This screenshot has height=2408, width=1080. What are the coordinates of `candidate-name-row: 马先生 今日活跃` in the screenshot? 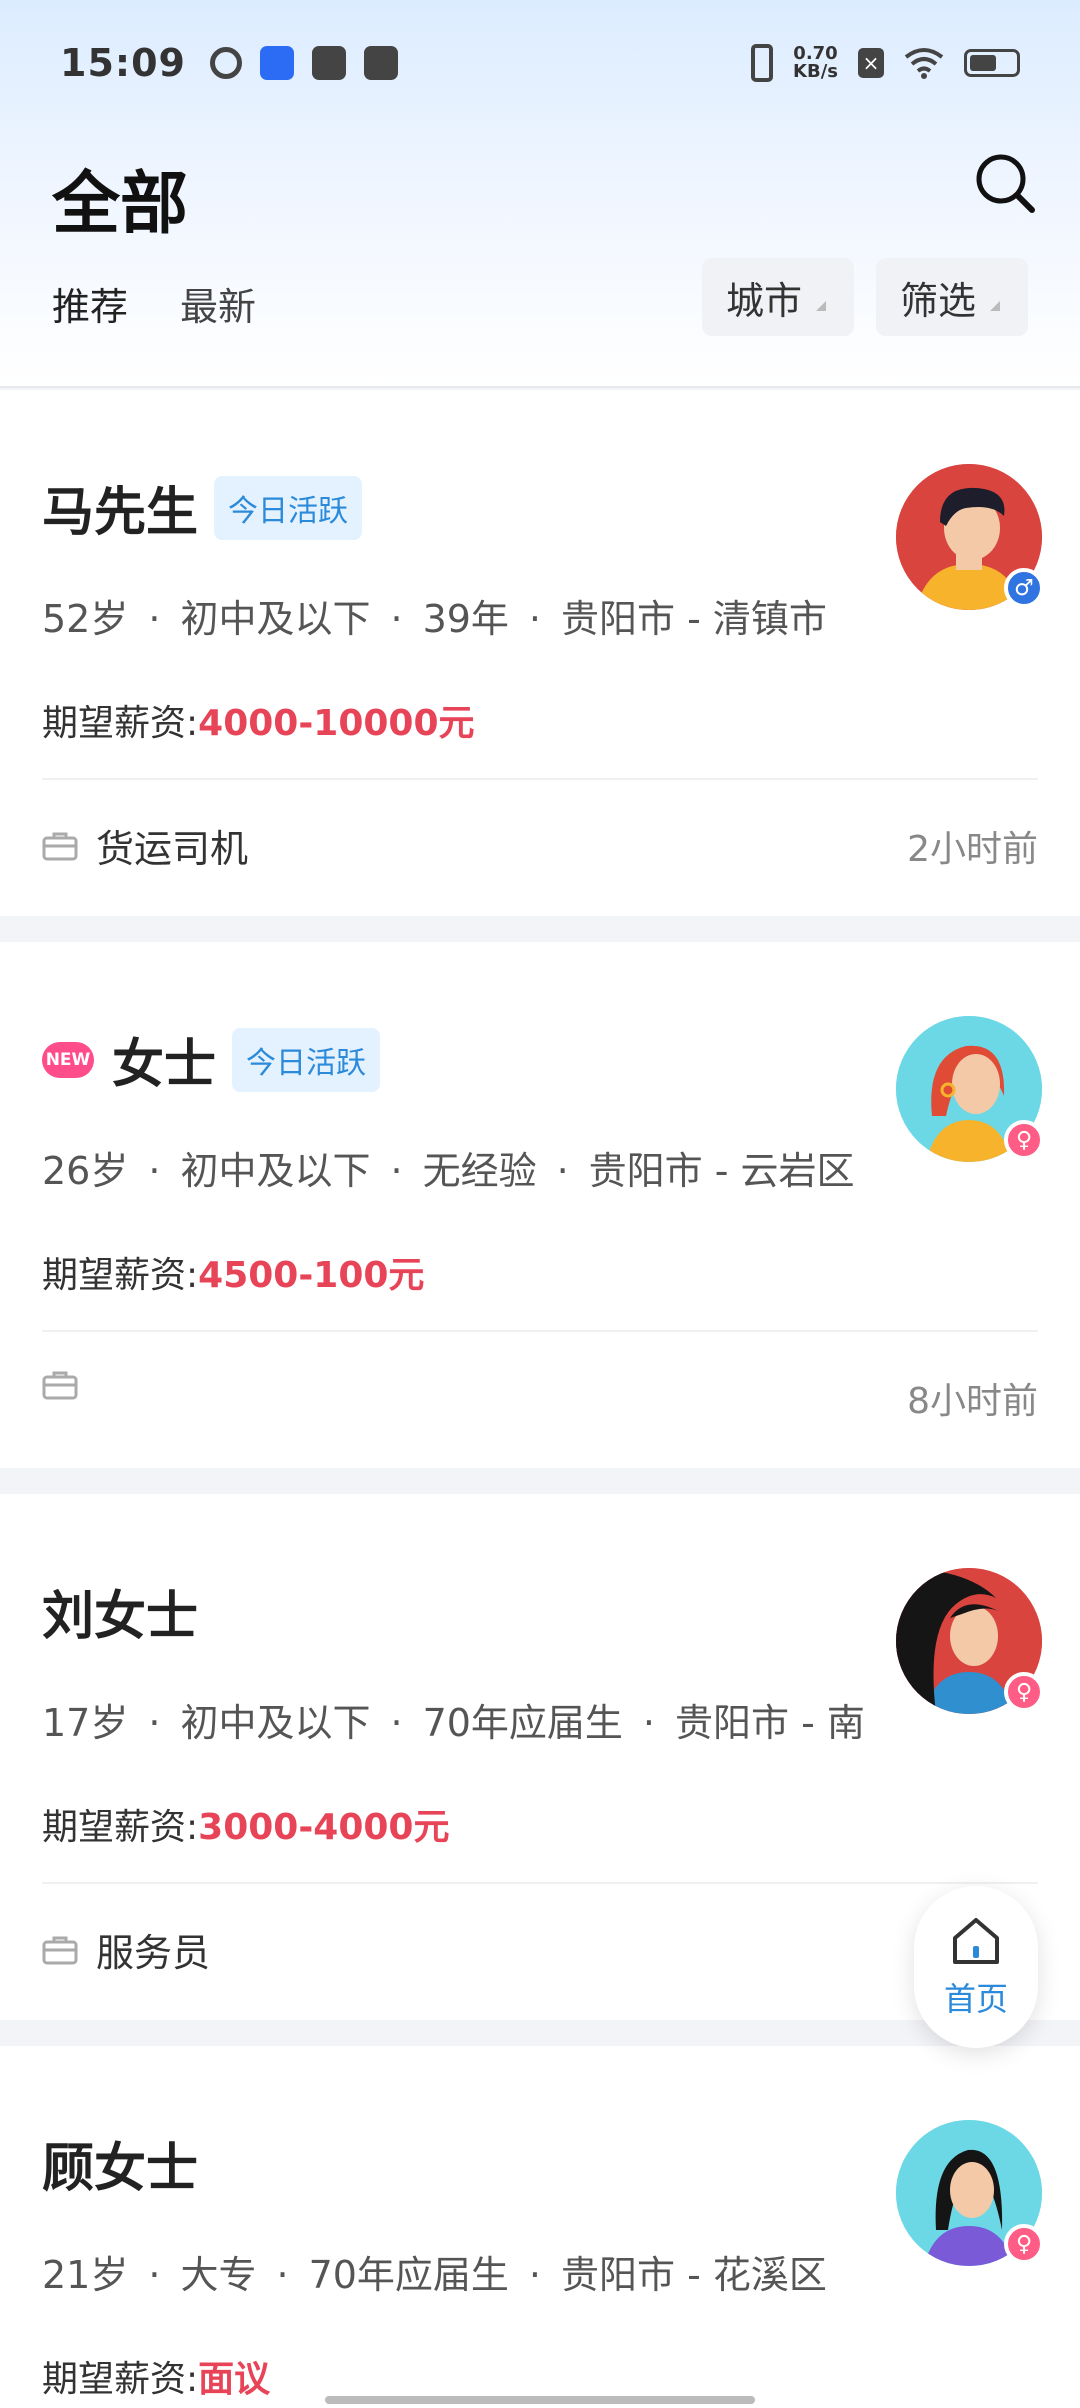 It's located at (202, 507).